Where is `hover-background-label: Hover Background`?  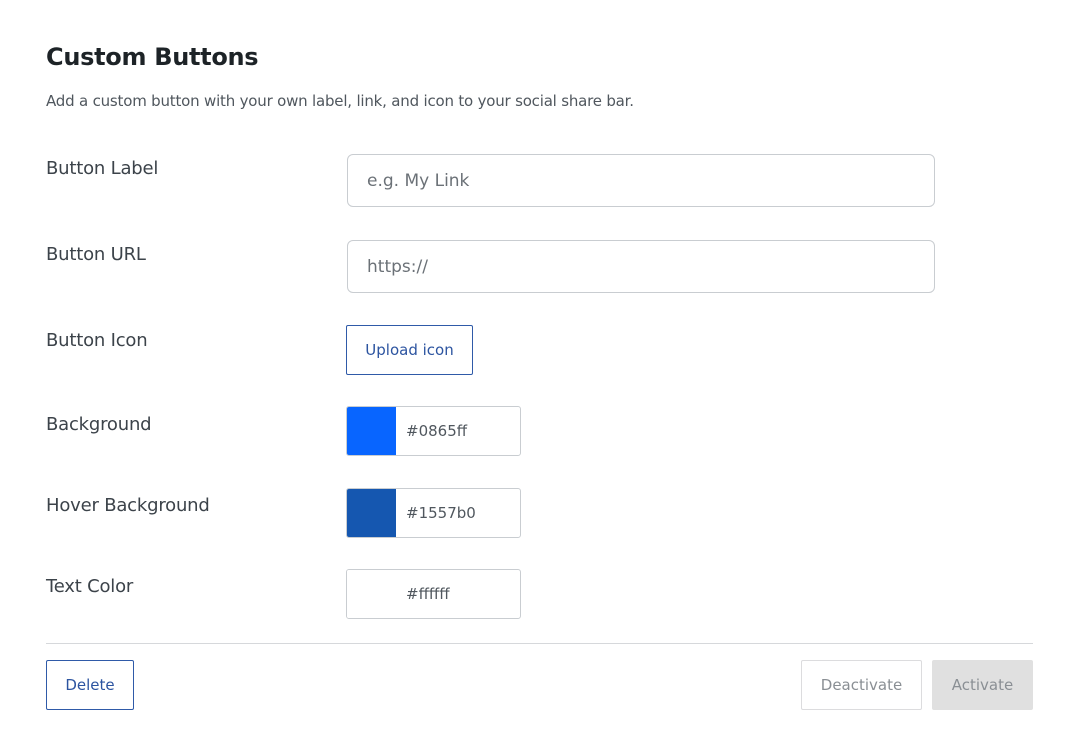 hover-background-label: Hover Background is located at coordinates (128, 505).